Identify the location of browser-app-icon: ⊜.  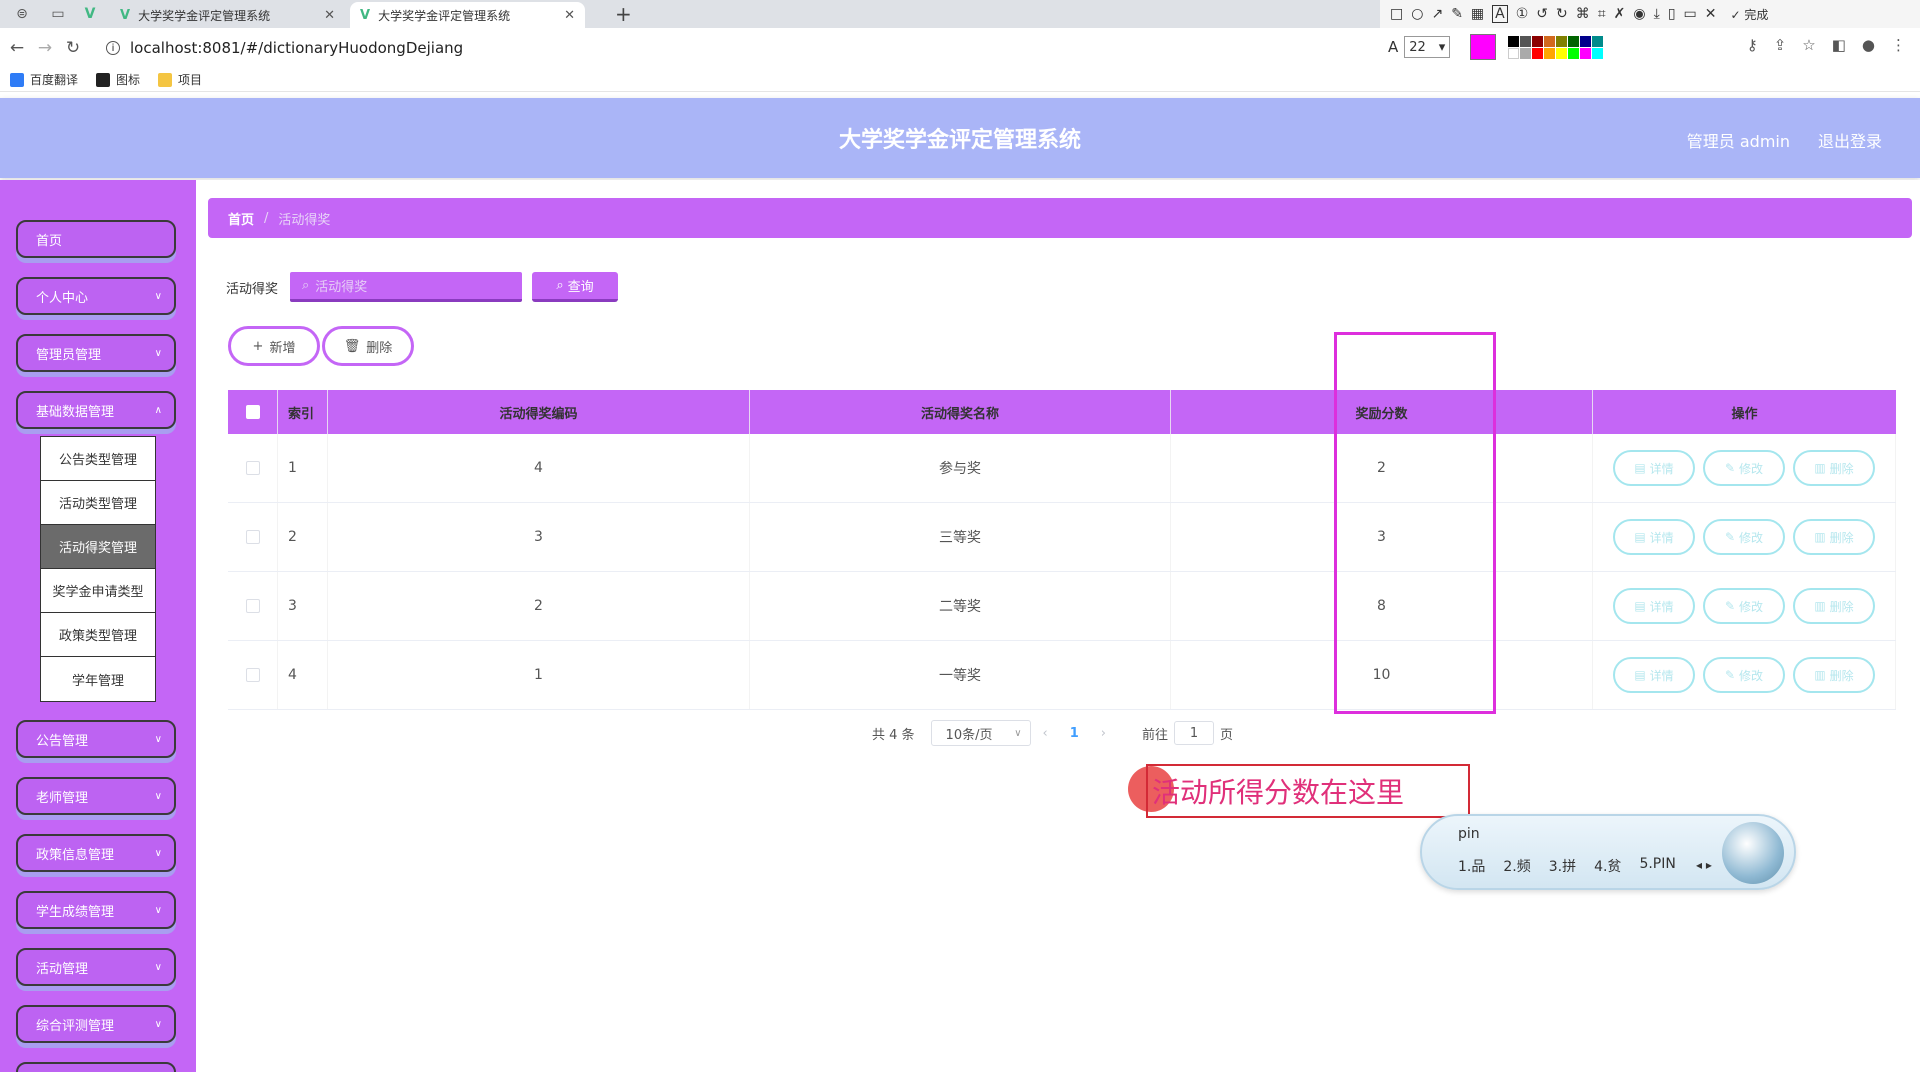
(22, 14).